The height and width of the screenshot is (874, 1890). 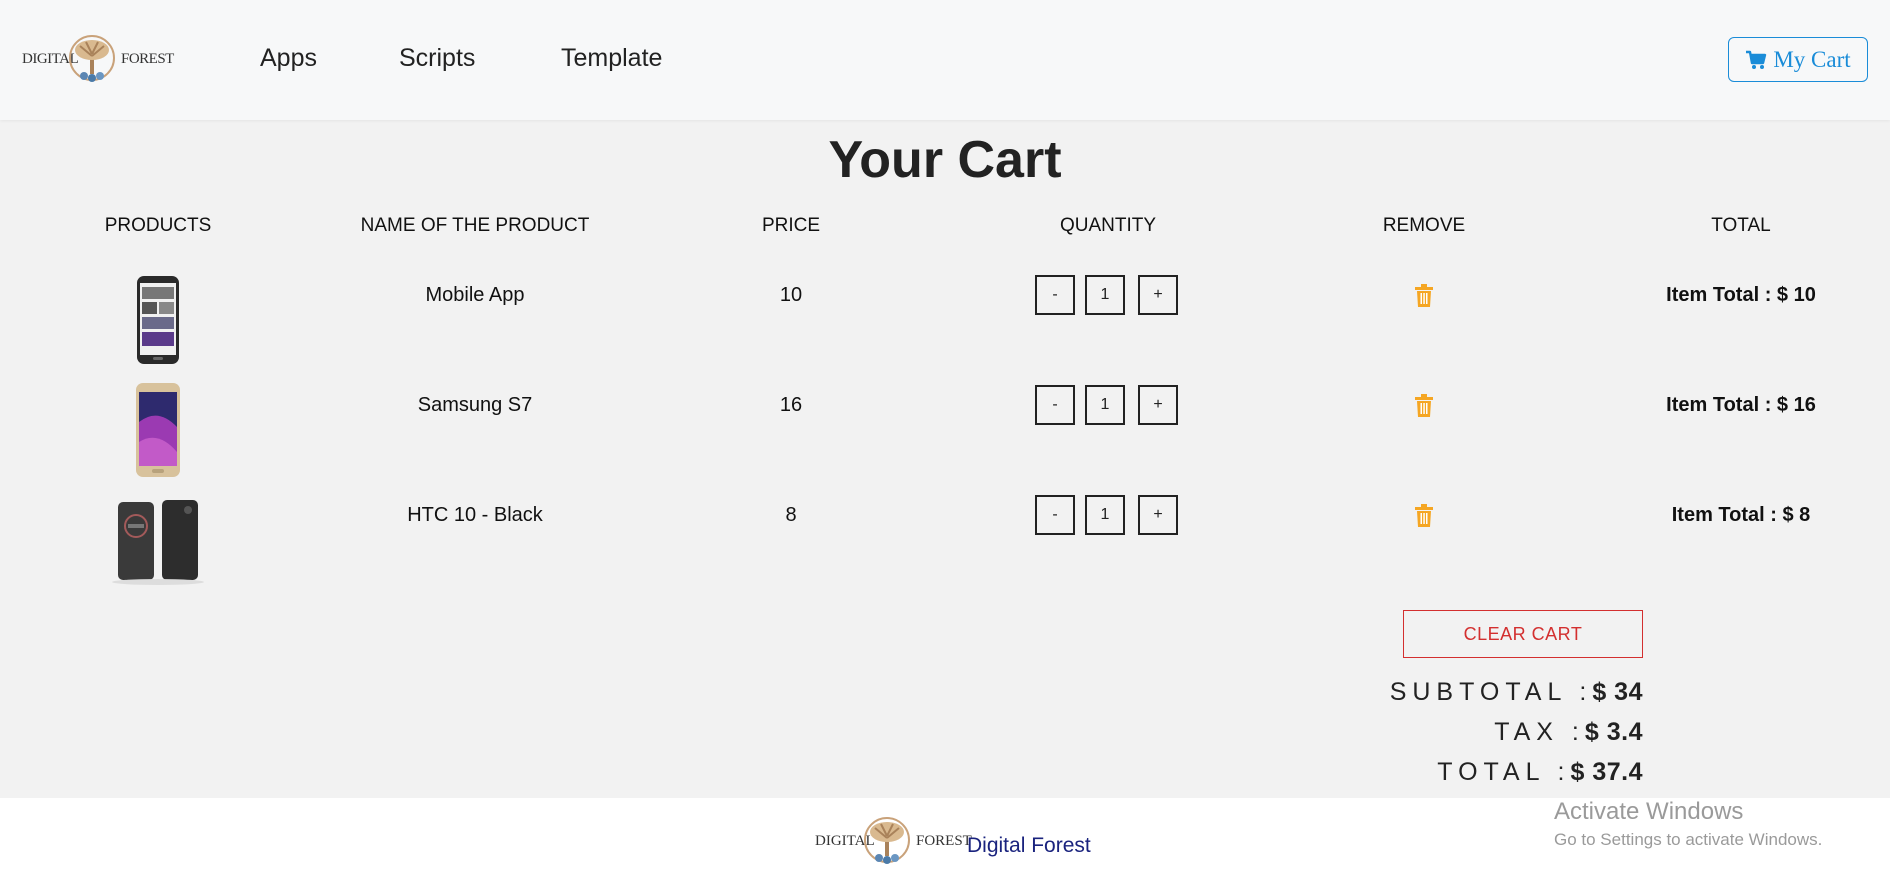 I want to click on column-header-quantity: QUANTITY, so click(x=1108, y=225).